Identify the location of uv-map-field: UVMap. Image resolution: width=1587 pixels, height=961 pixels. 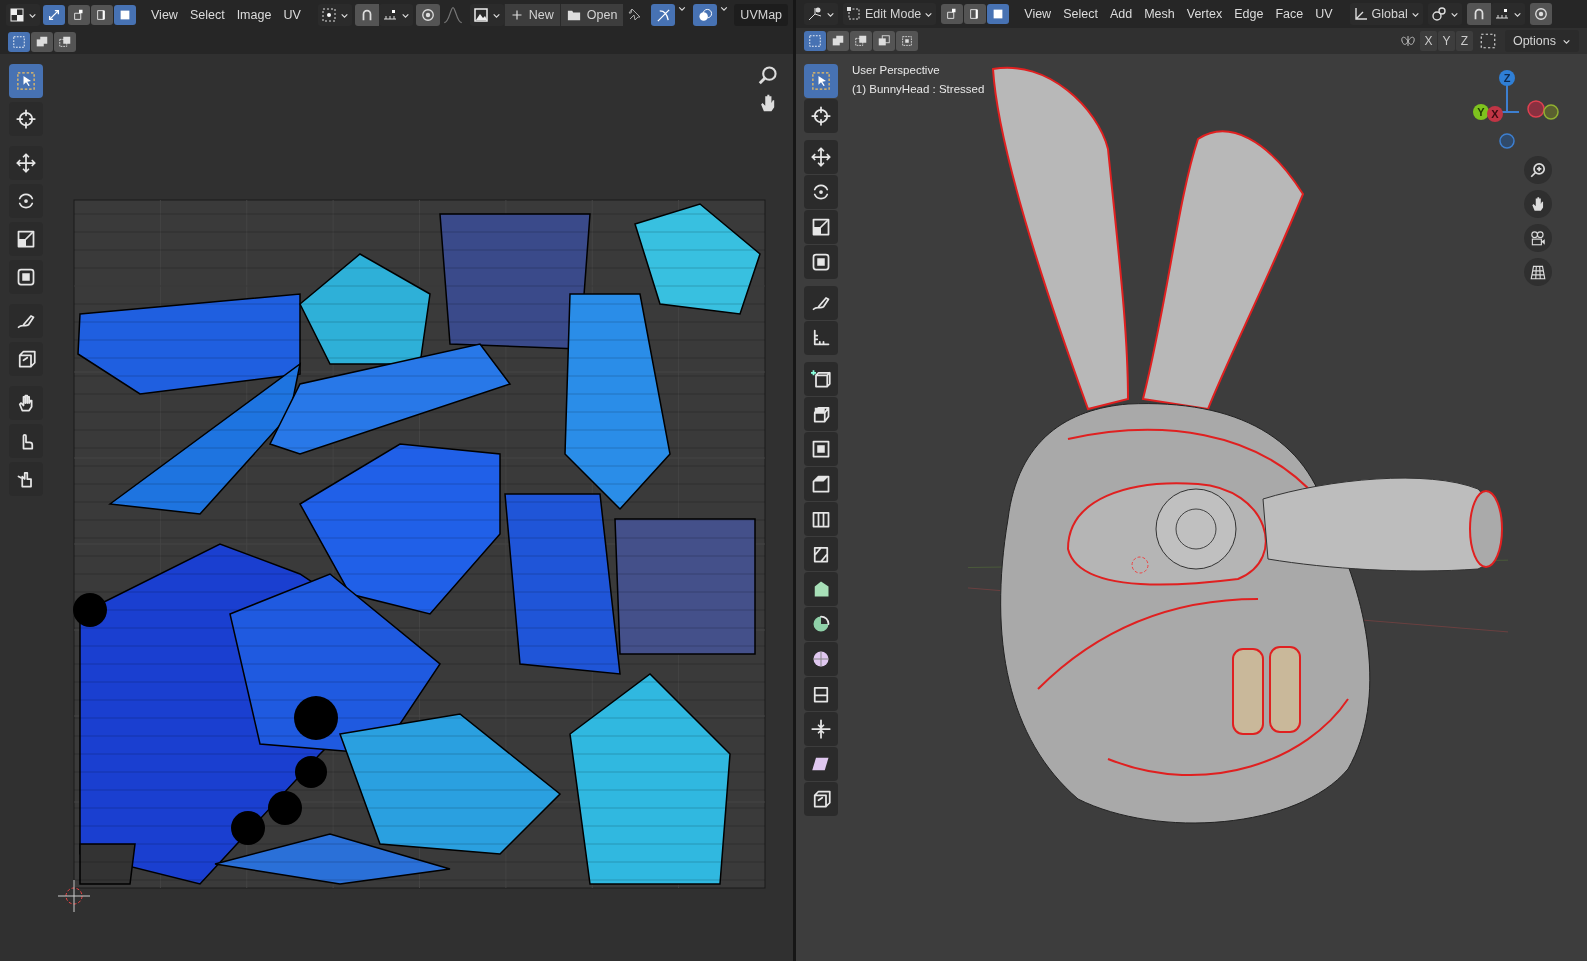
(761, 15).